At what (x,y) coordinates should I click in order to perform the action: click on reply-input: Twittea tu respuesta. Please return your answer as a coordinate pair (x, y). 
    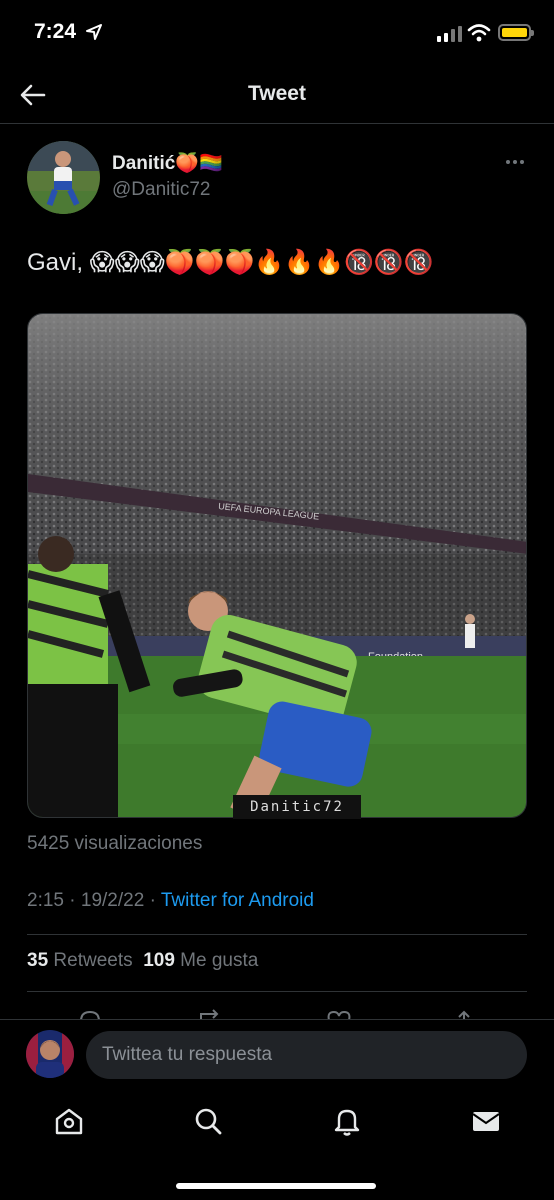
    Looking at the image, I should click on (306, 1055).